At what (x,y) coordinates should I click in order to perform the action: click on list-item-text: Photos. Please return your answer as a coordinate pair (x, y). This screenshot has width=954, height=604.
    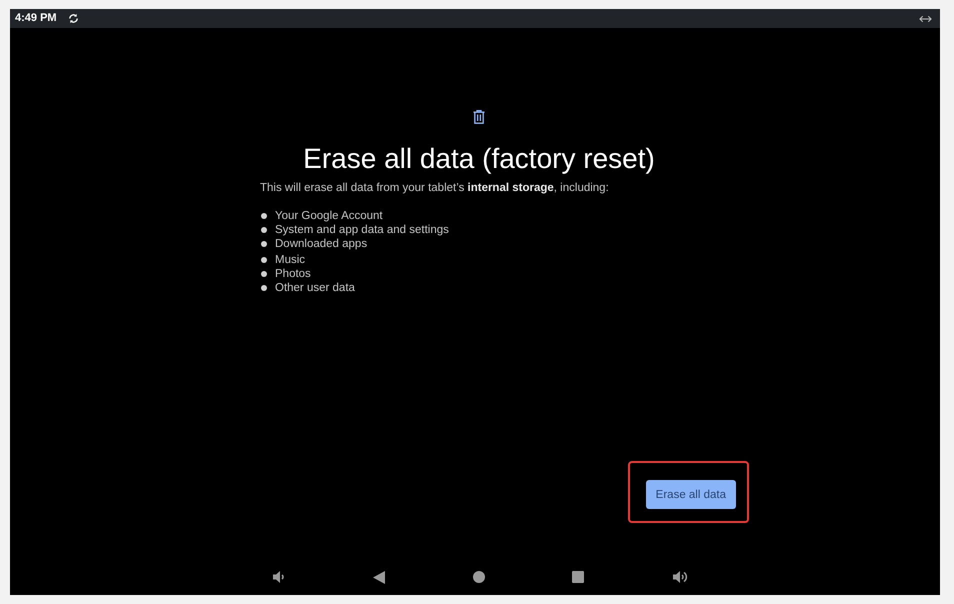
    Looking at the image, I should click on (293, 274).